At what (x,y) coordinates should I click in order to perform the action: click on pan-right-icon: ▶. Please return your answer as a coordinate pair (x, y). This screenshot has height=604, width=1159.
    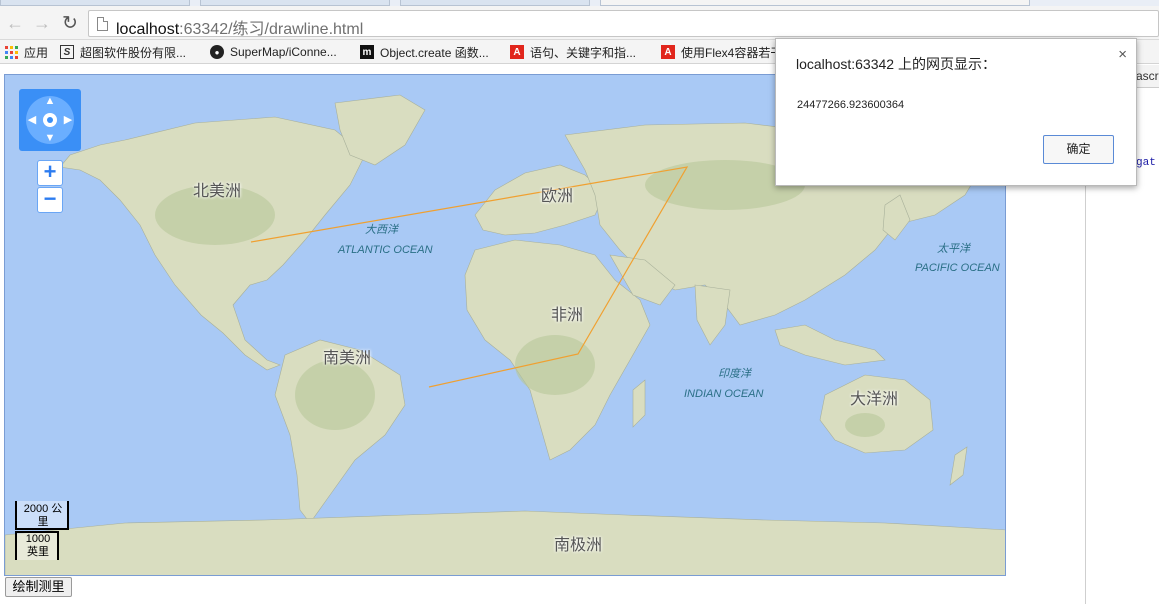
    Looking at the image, I should click on (68, 120).